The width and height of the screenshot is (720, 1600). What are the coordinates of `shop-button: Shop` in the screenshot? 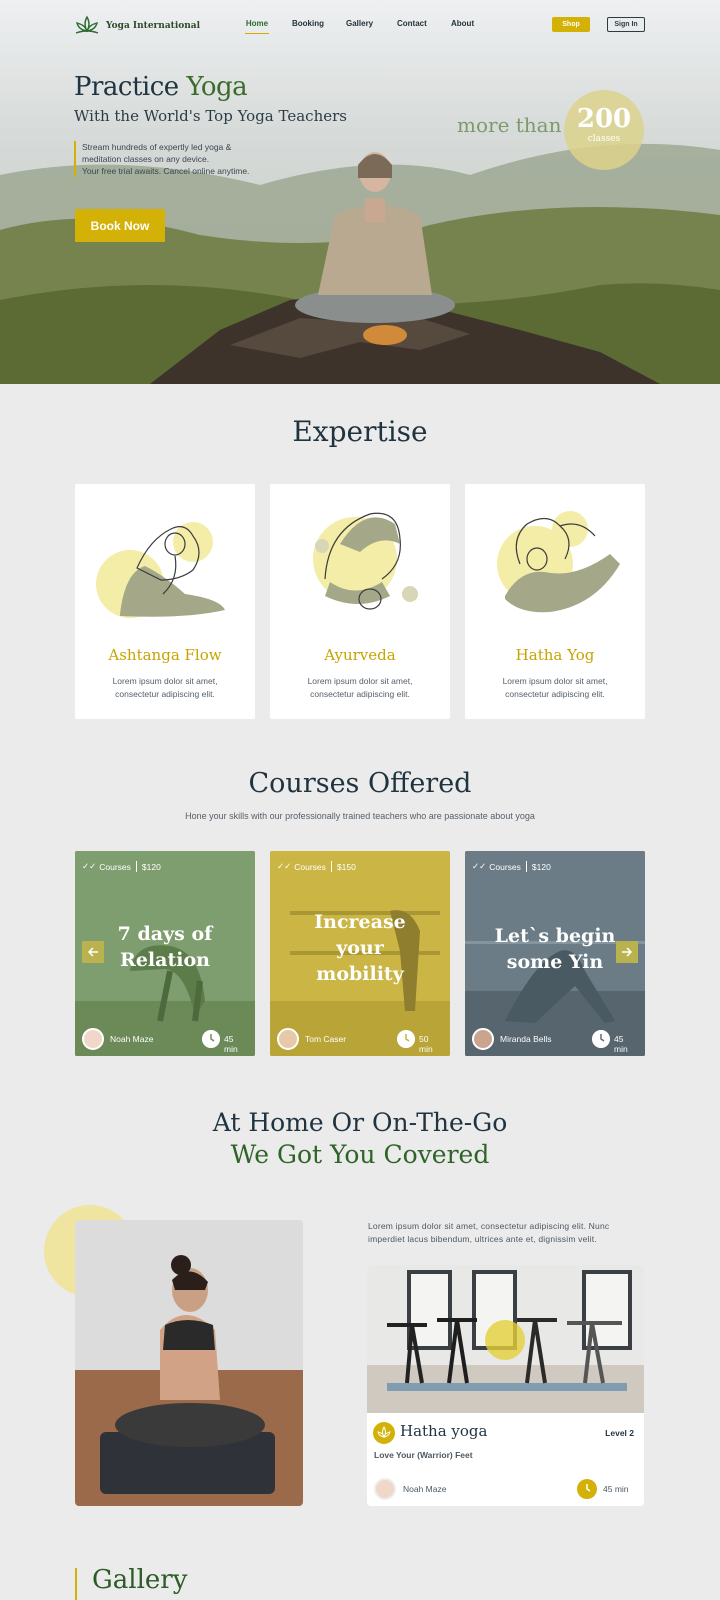 It's located at (571, 24).